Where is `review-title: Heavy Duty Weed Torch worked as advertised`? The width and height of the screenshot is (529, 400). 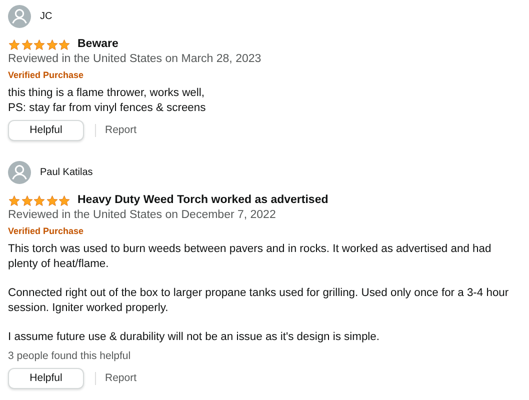
review-title: Heavy Duty Weed Torch worked as advertised is located at coordinates (203, 200).